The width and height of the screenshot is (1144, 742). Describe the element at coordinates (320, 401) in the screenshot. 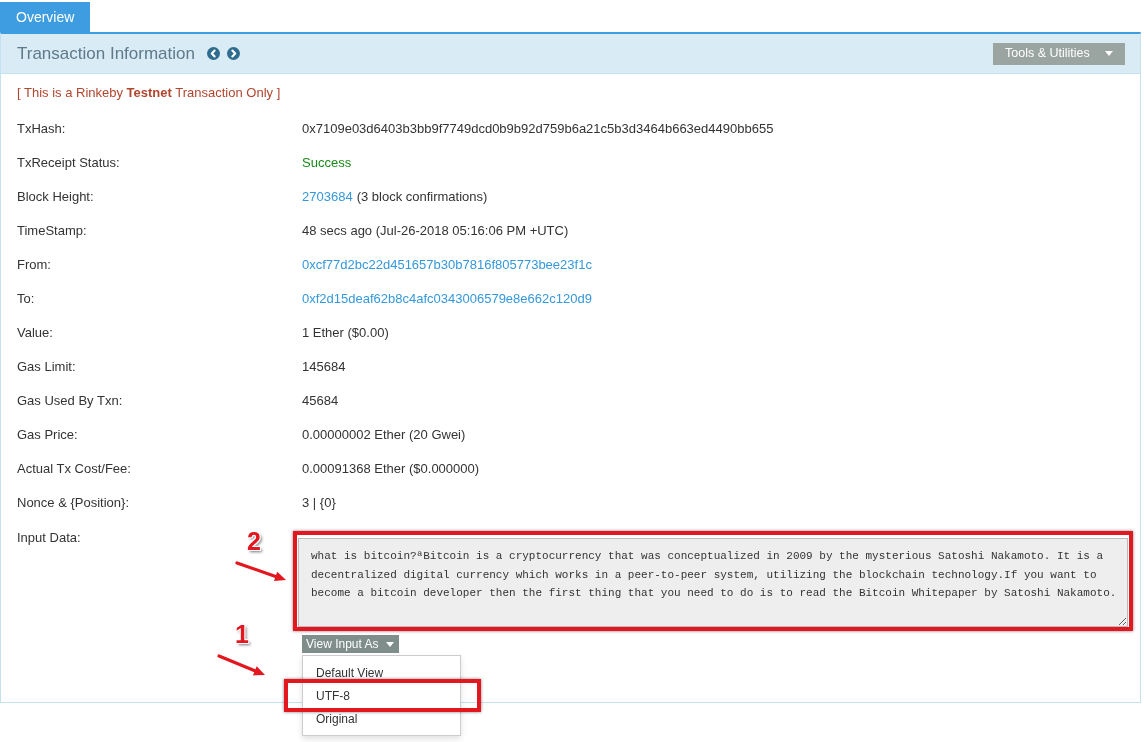

I see `field-value: 45684` at that location.